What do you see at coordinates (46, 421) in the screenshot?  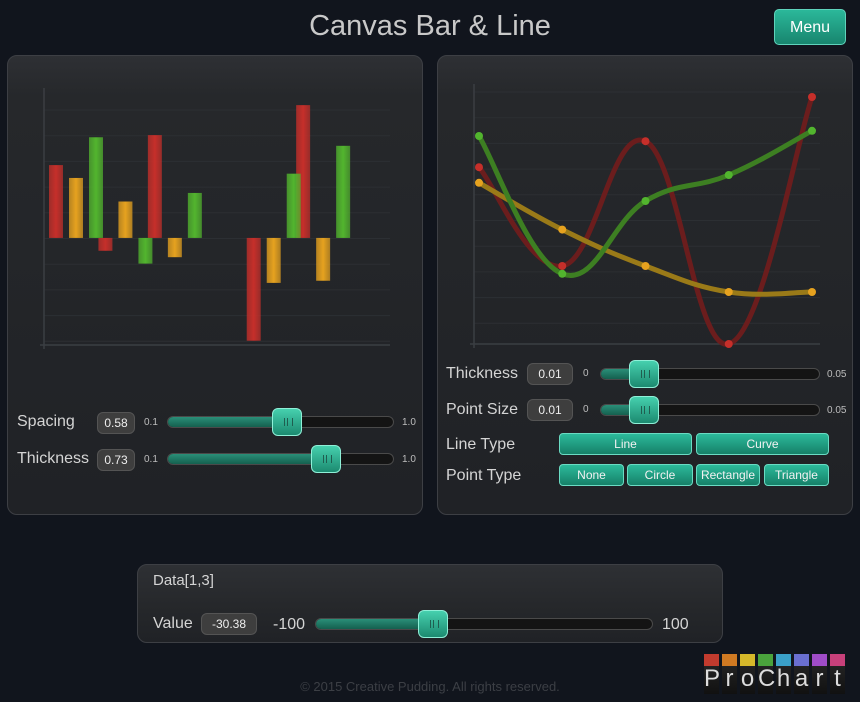 I see `spacing-label: Spacing` at bounding box center [46, 421].